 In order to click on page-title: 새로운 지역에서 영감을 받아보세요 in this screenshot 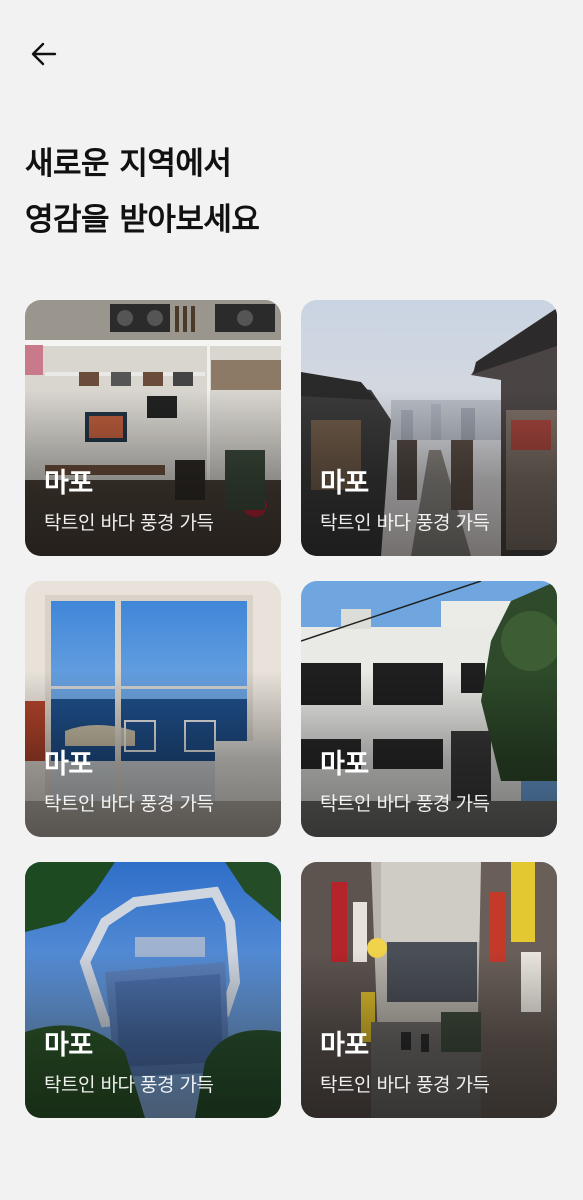, I will do `click(142, 192)`.